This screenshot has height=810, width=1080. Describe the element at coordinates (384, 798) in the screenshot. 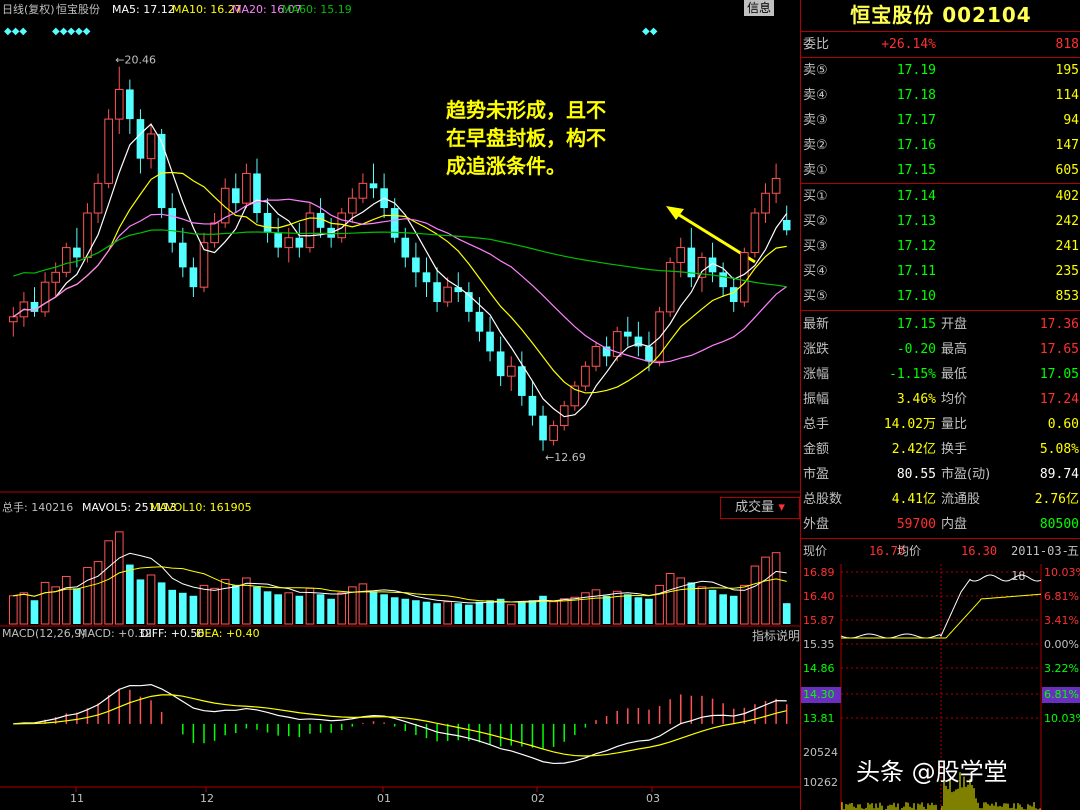

I see `x-tick-label: 01` at that location.